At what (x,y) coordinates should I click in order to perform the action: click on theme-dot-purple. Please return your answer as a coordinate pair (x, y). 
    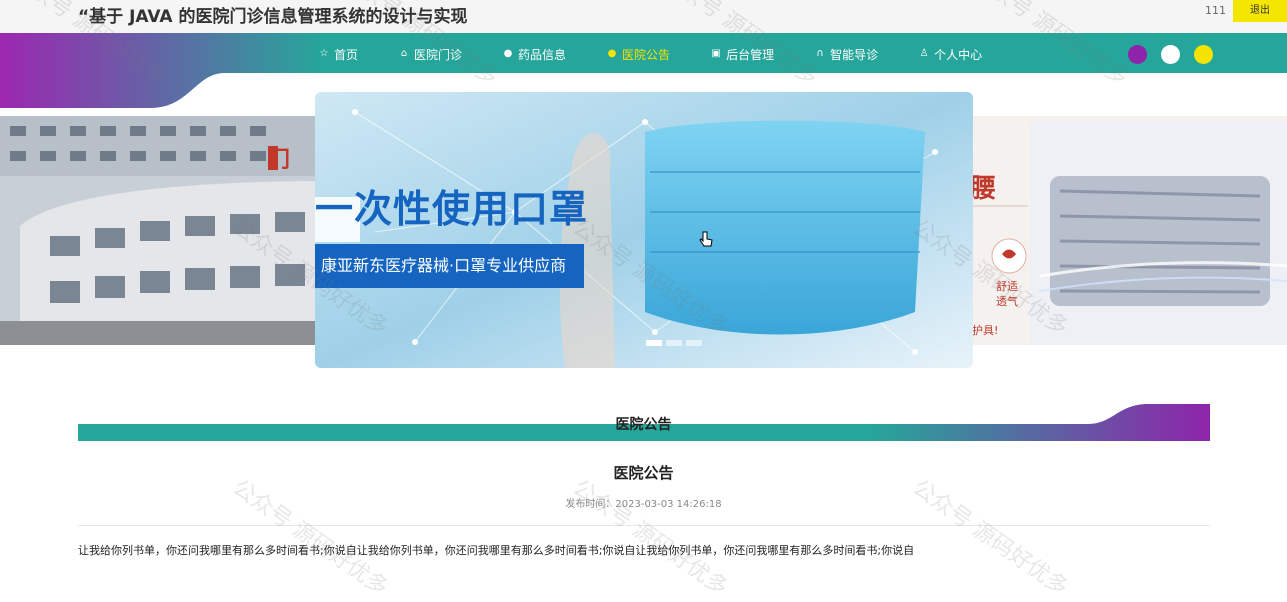
    Looking at the image, I should click on (1137, 54).